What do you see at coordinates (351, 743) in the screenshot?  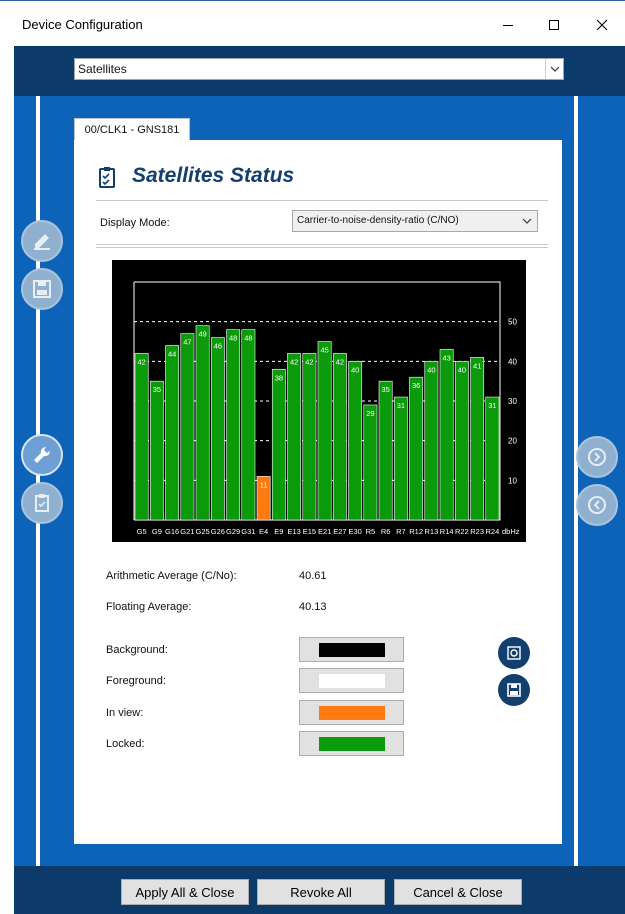 I see `locked-color-button` at bounding box center [351, 743].